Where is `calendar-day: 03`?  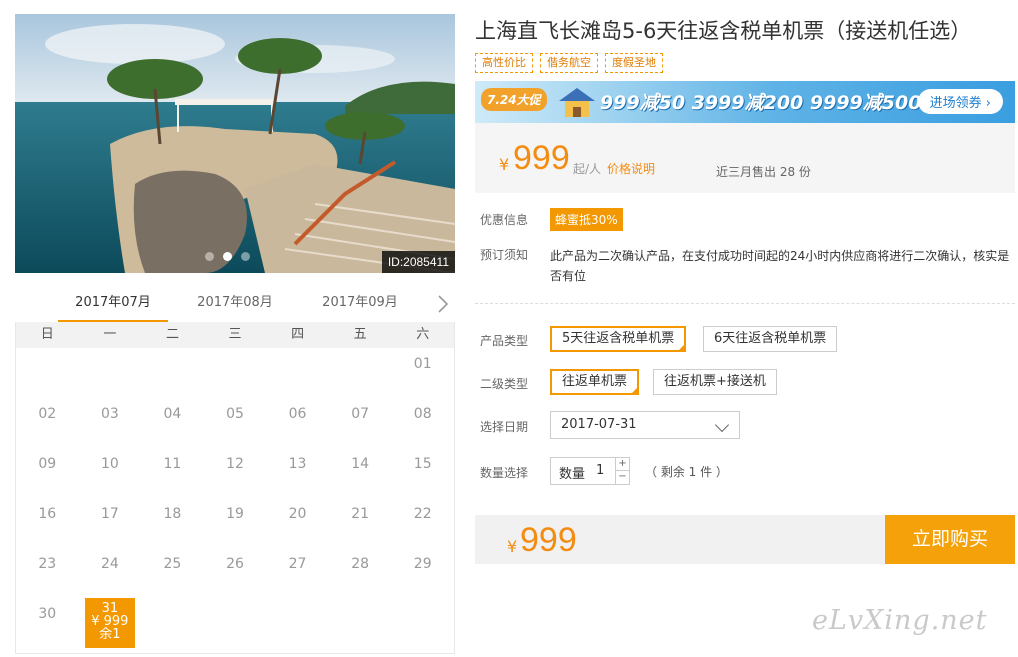 calendar-day: 03 is located at coordinates (110, 423).